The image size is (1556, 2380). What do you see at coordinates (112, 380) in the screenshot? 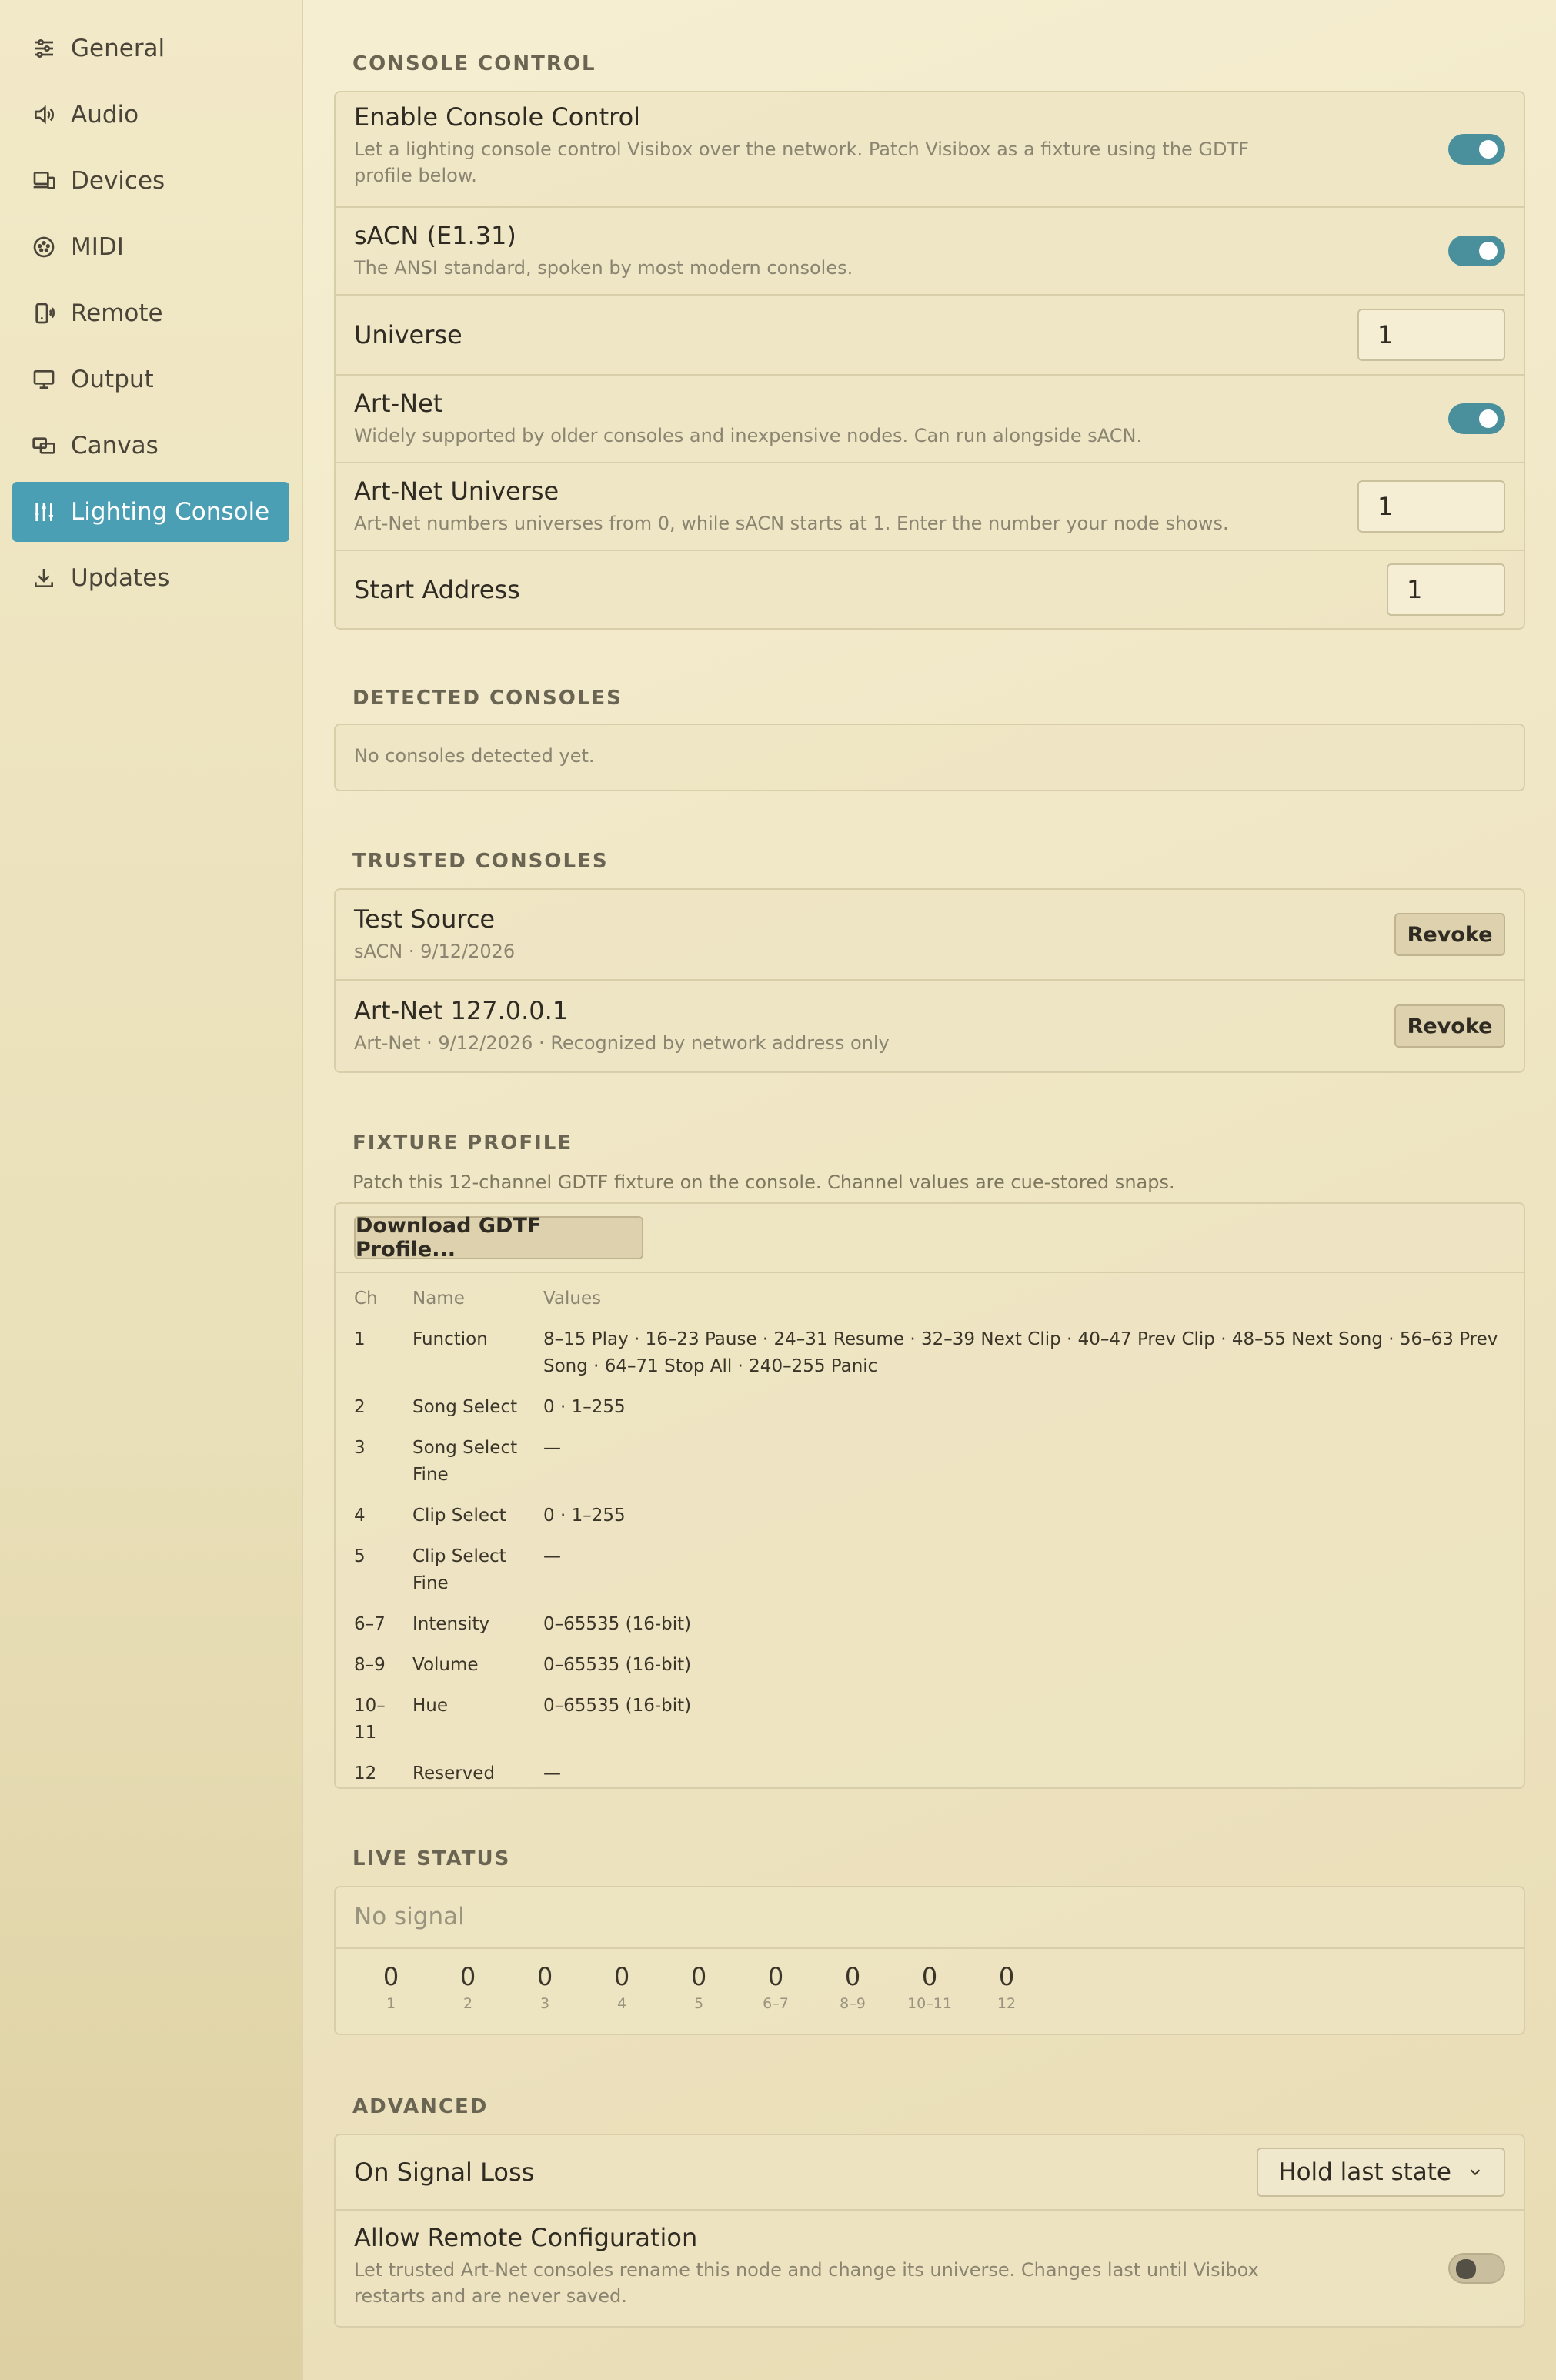
I see `sidebar-item-label: Output` at bounding box center [112, 380].